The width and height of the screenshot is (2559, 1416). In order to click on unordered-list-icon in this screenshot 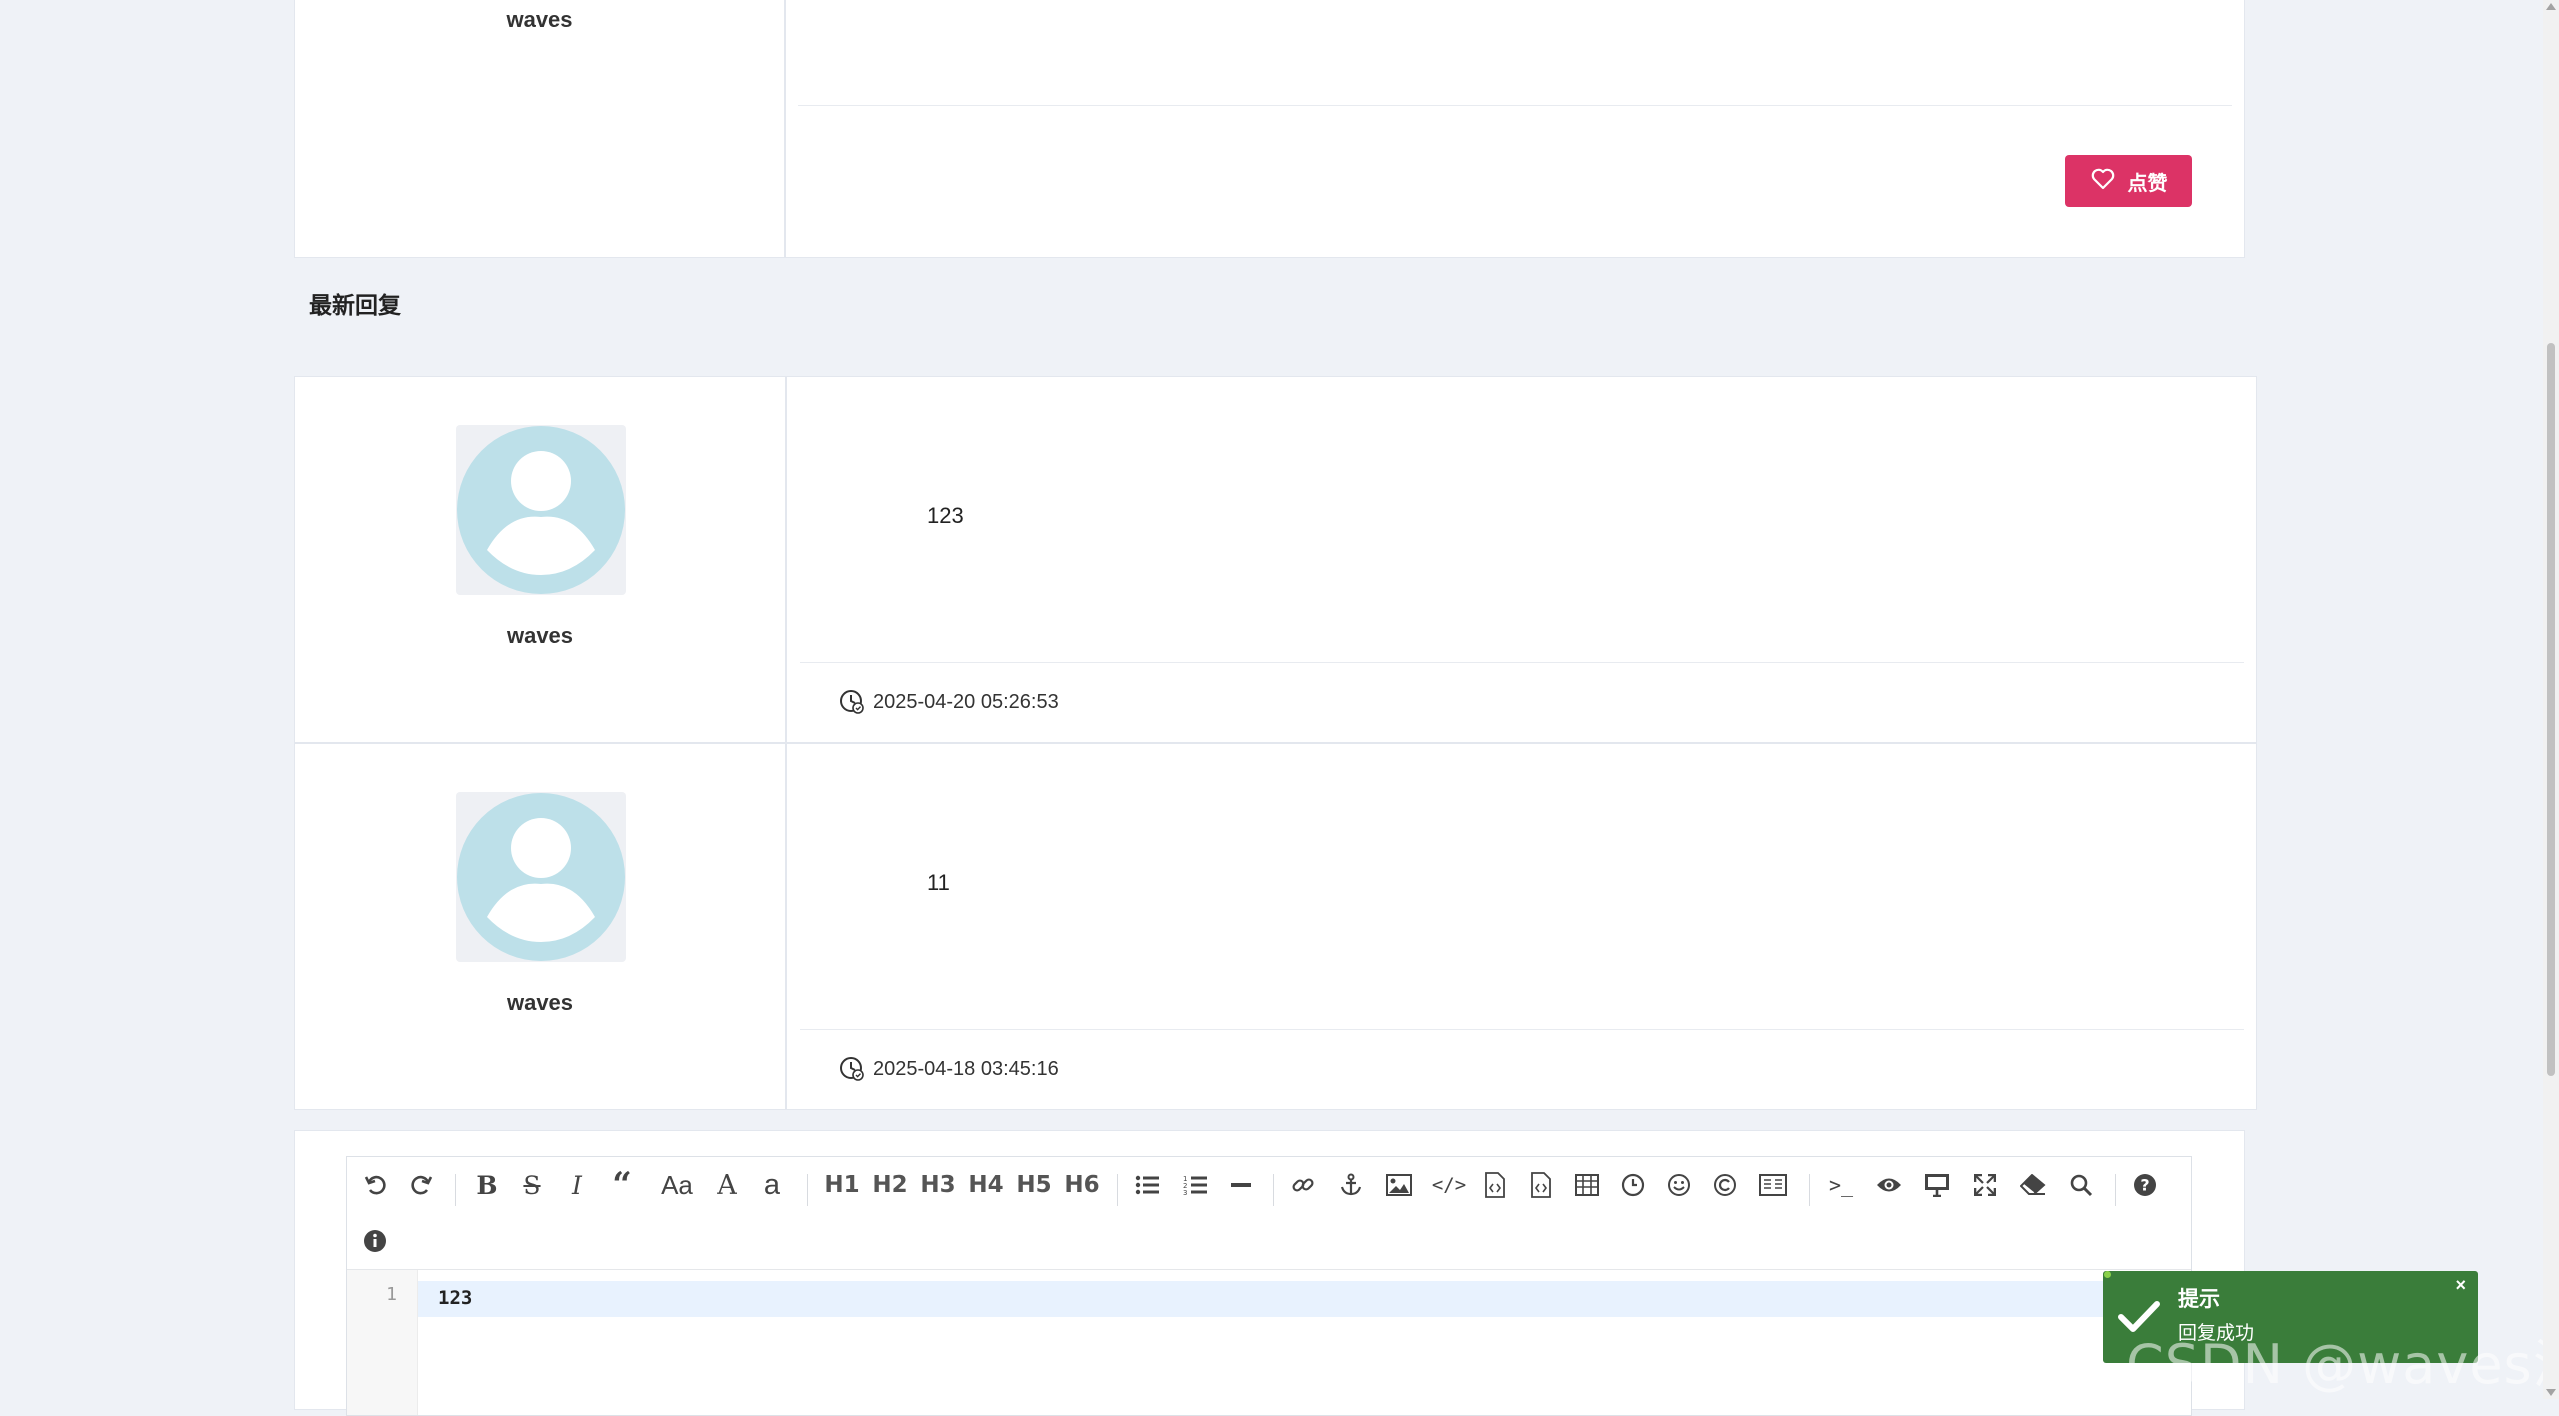, I will do `click(1147, 1185)`.